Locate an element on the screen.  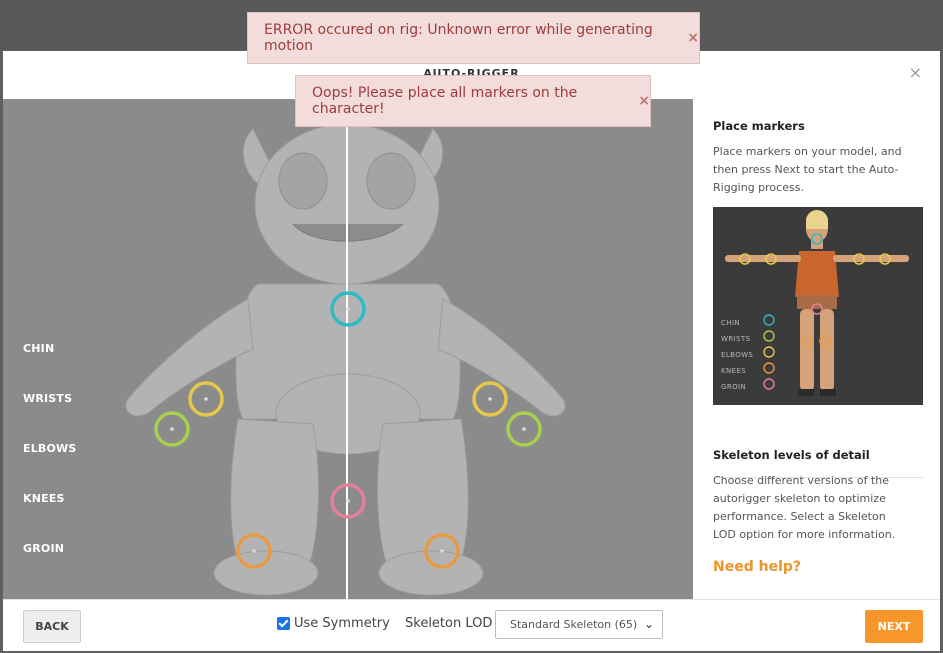
marker-label-chin: CHIN is located at coordinates (39, 348).